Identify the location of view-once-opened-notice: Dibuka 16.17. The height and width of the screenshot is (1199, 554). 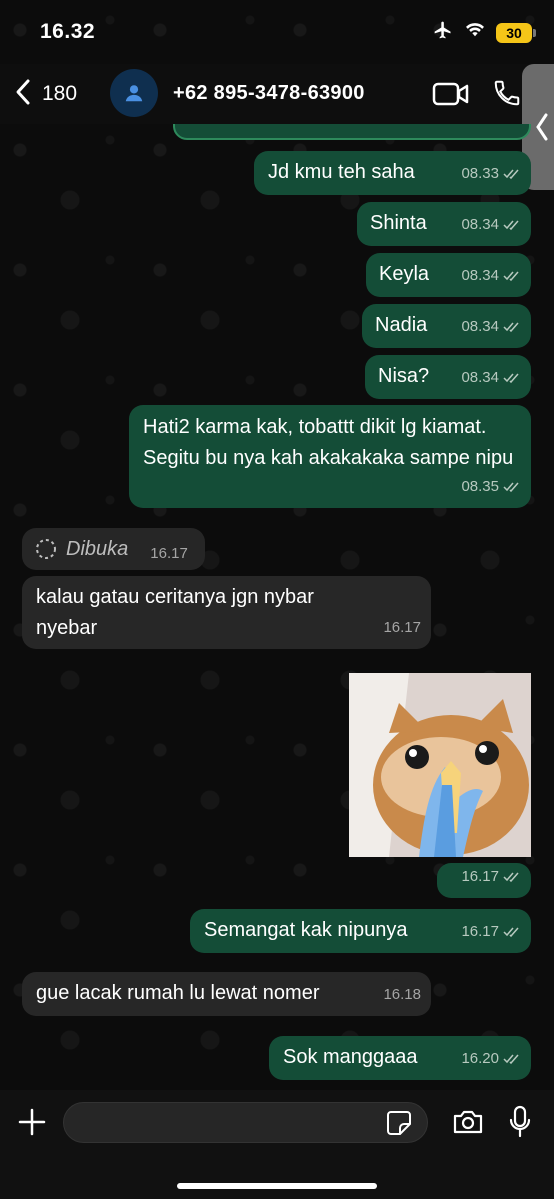
(113, 549).